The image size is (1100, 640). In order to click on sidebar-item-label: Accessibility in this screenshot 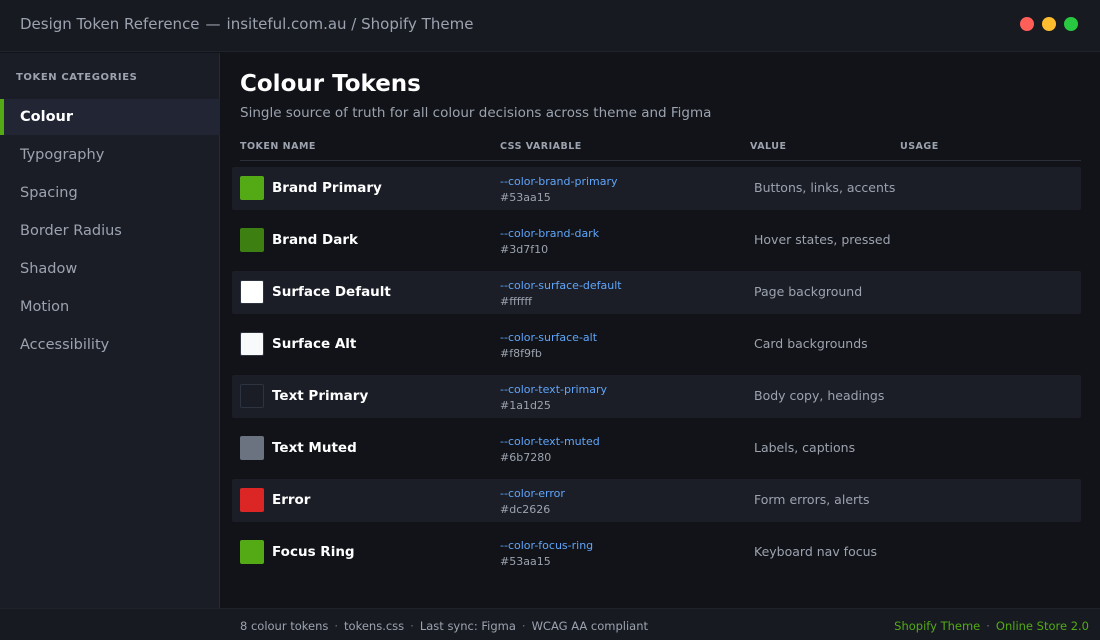, I will do `click(65, 345)`.